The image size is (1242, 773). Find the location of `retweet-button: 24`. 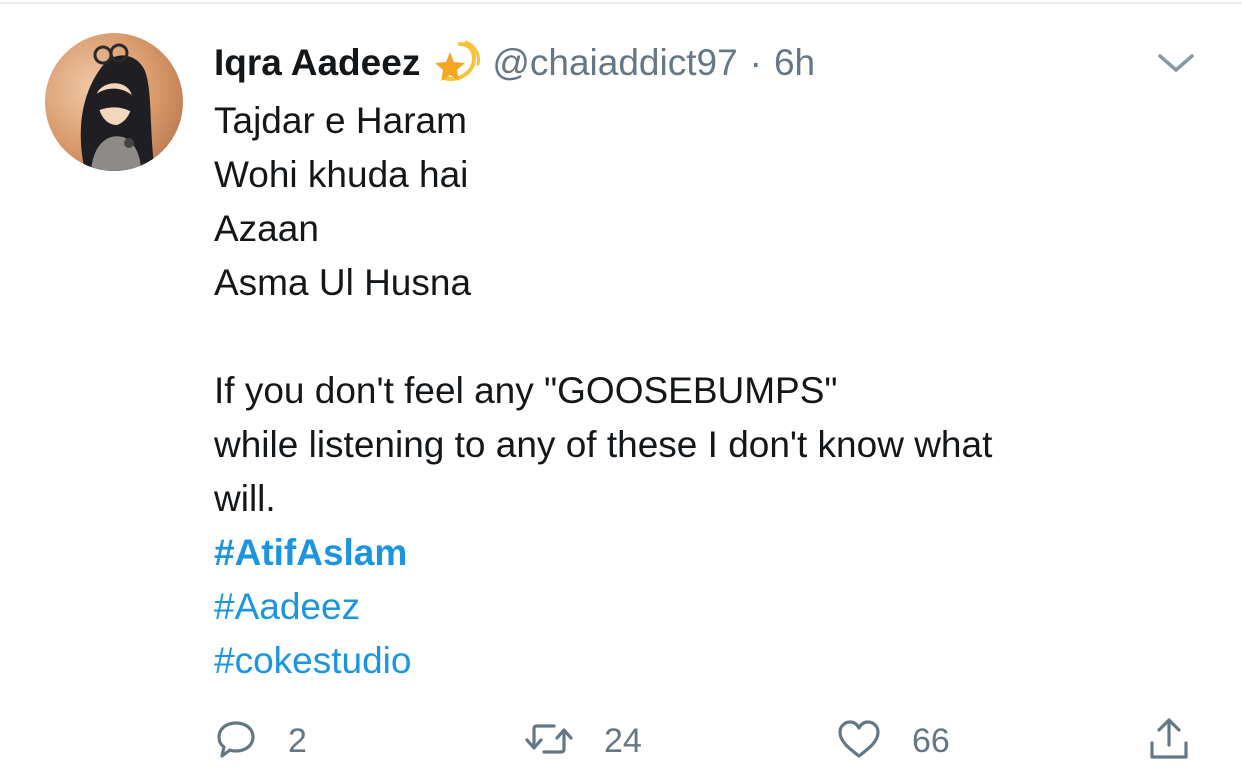

retweet-button: 24 is located at coordinates (583, 741).